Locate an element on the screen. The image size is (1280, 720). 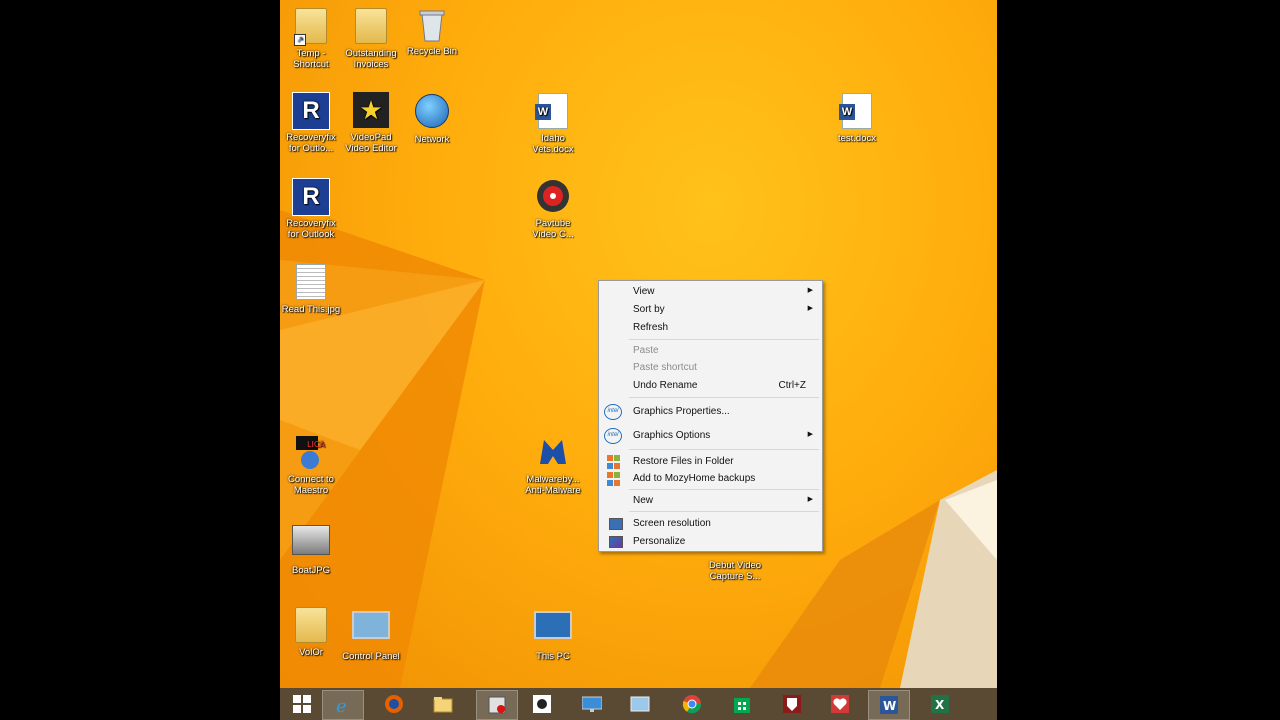
chrome-icon is located at coordinates (692, 704).